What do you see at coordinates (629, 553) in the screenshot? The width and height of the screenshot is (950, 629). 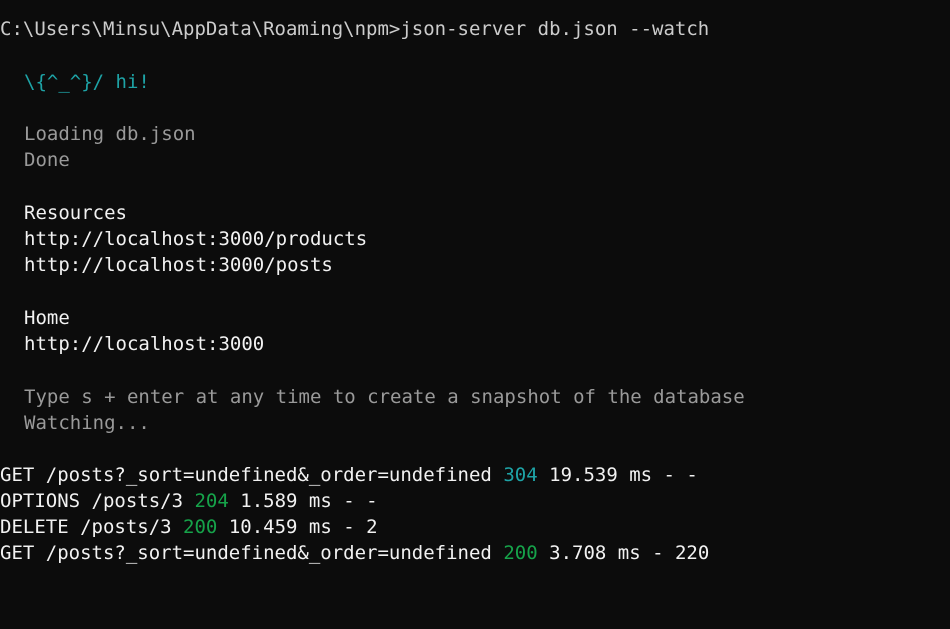 I see `log-details: 3.708 ms - 220` at bounding box center [629, 553].